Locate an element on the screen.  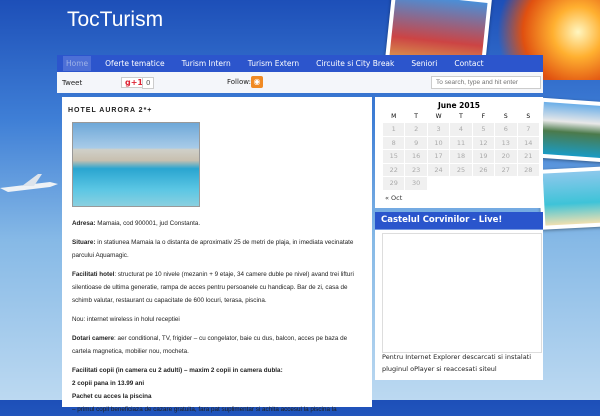
nav-seniori: Seniori is located at coordinates (424, 63).